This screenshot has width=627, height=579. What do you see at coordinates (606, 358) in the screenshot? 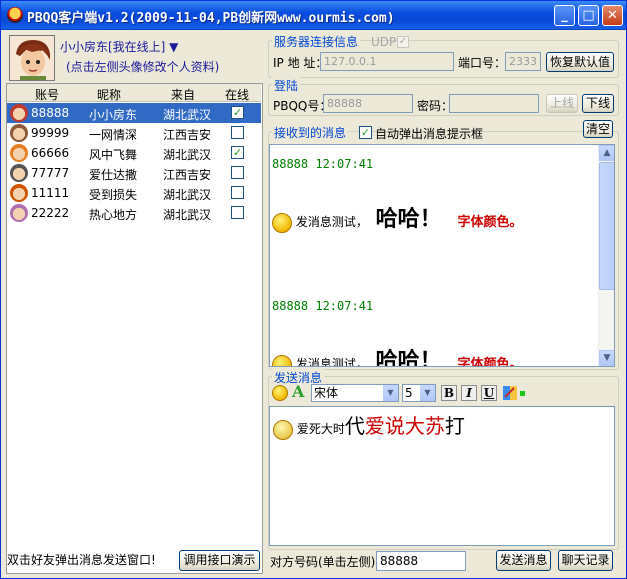
I see `scroll-down-arrow-icon: ▼` at bounding box center [606, 358].